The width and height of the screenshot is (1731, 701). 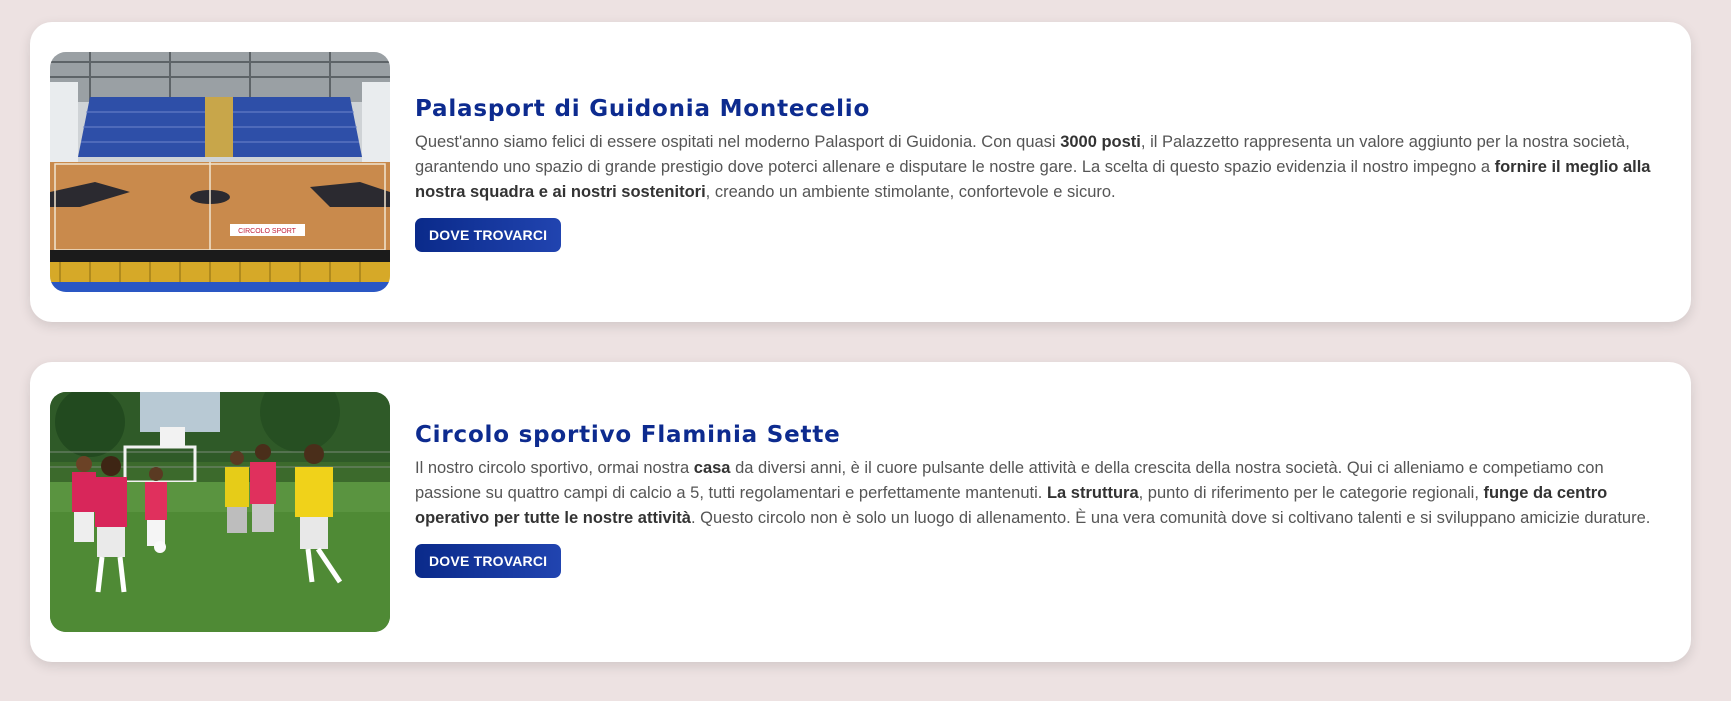 I want to click on photo-sign-text: CIRCOLO SPORT, so click(x=267, y=231).